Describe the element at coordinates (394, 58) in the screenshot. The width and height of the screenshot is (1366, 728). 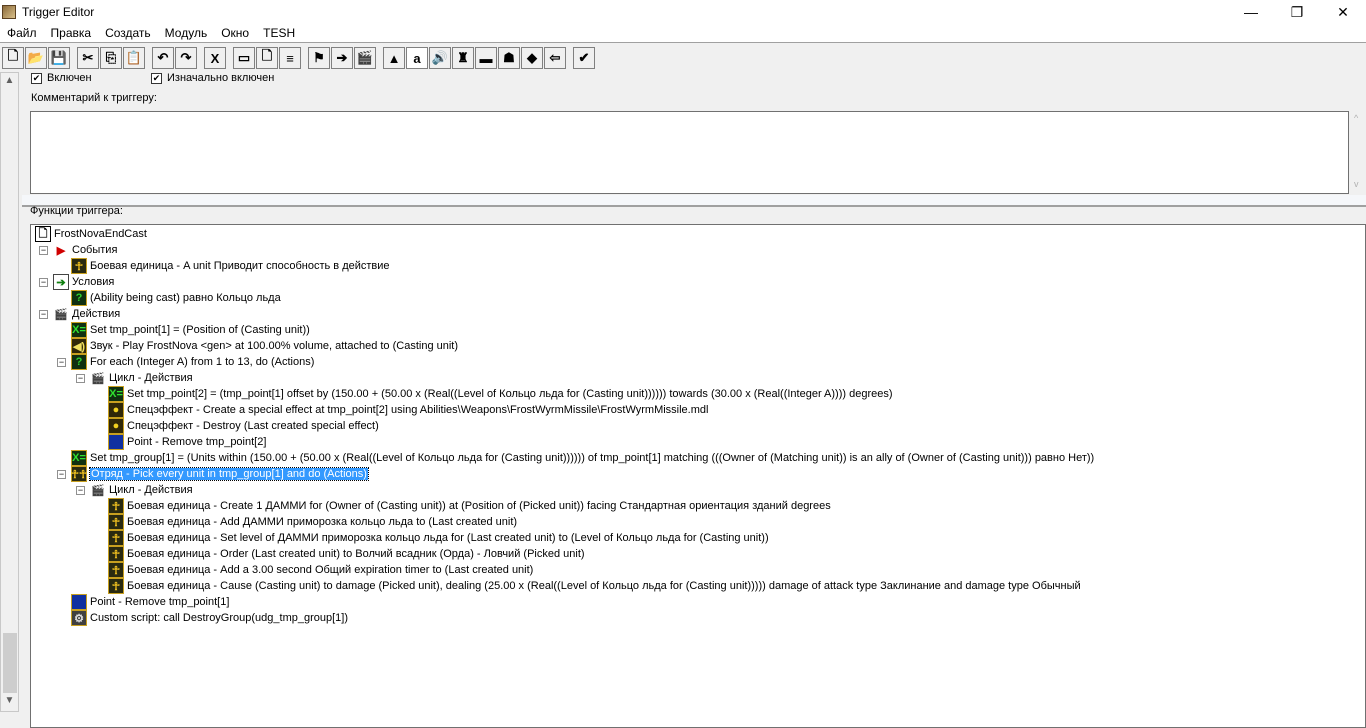
I see `terrain-editor-button: ▲` at that location.